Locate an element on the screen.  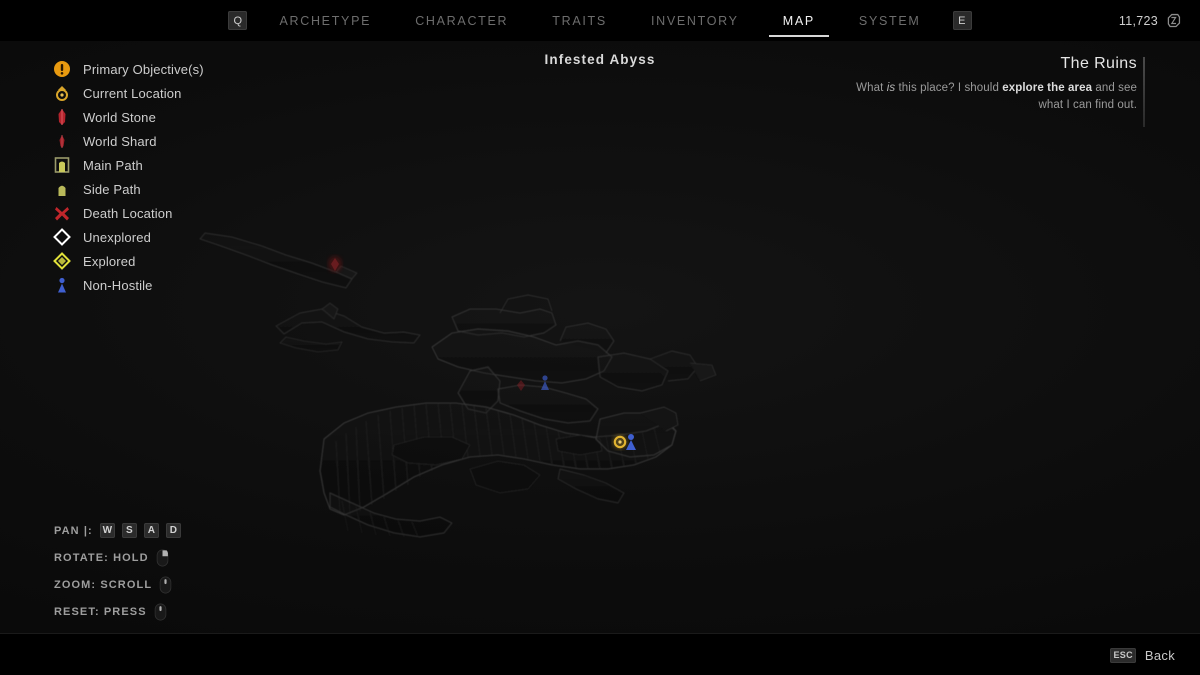
legend-item-primary-objective: Primary Objective(s) is located at coordinates (172, 69).